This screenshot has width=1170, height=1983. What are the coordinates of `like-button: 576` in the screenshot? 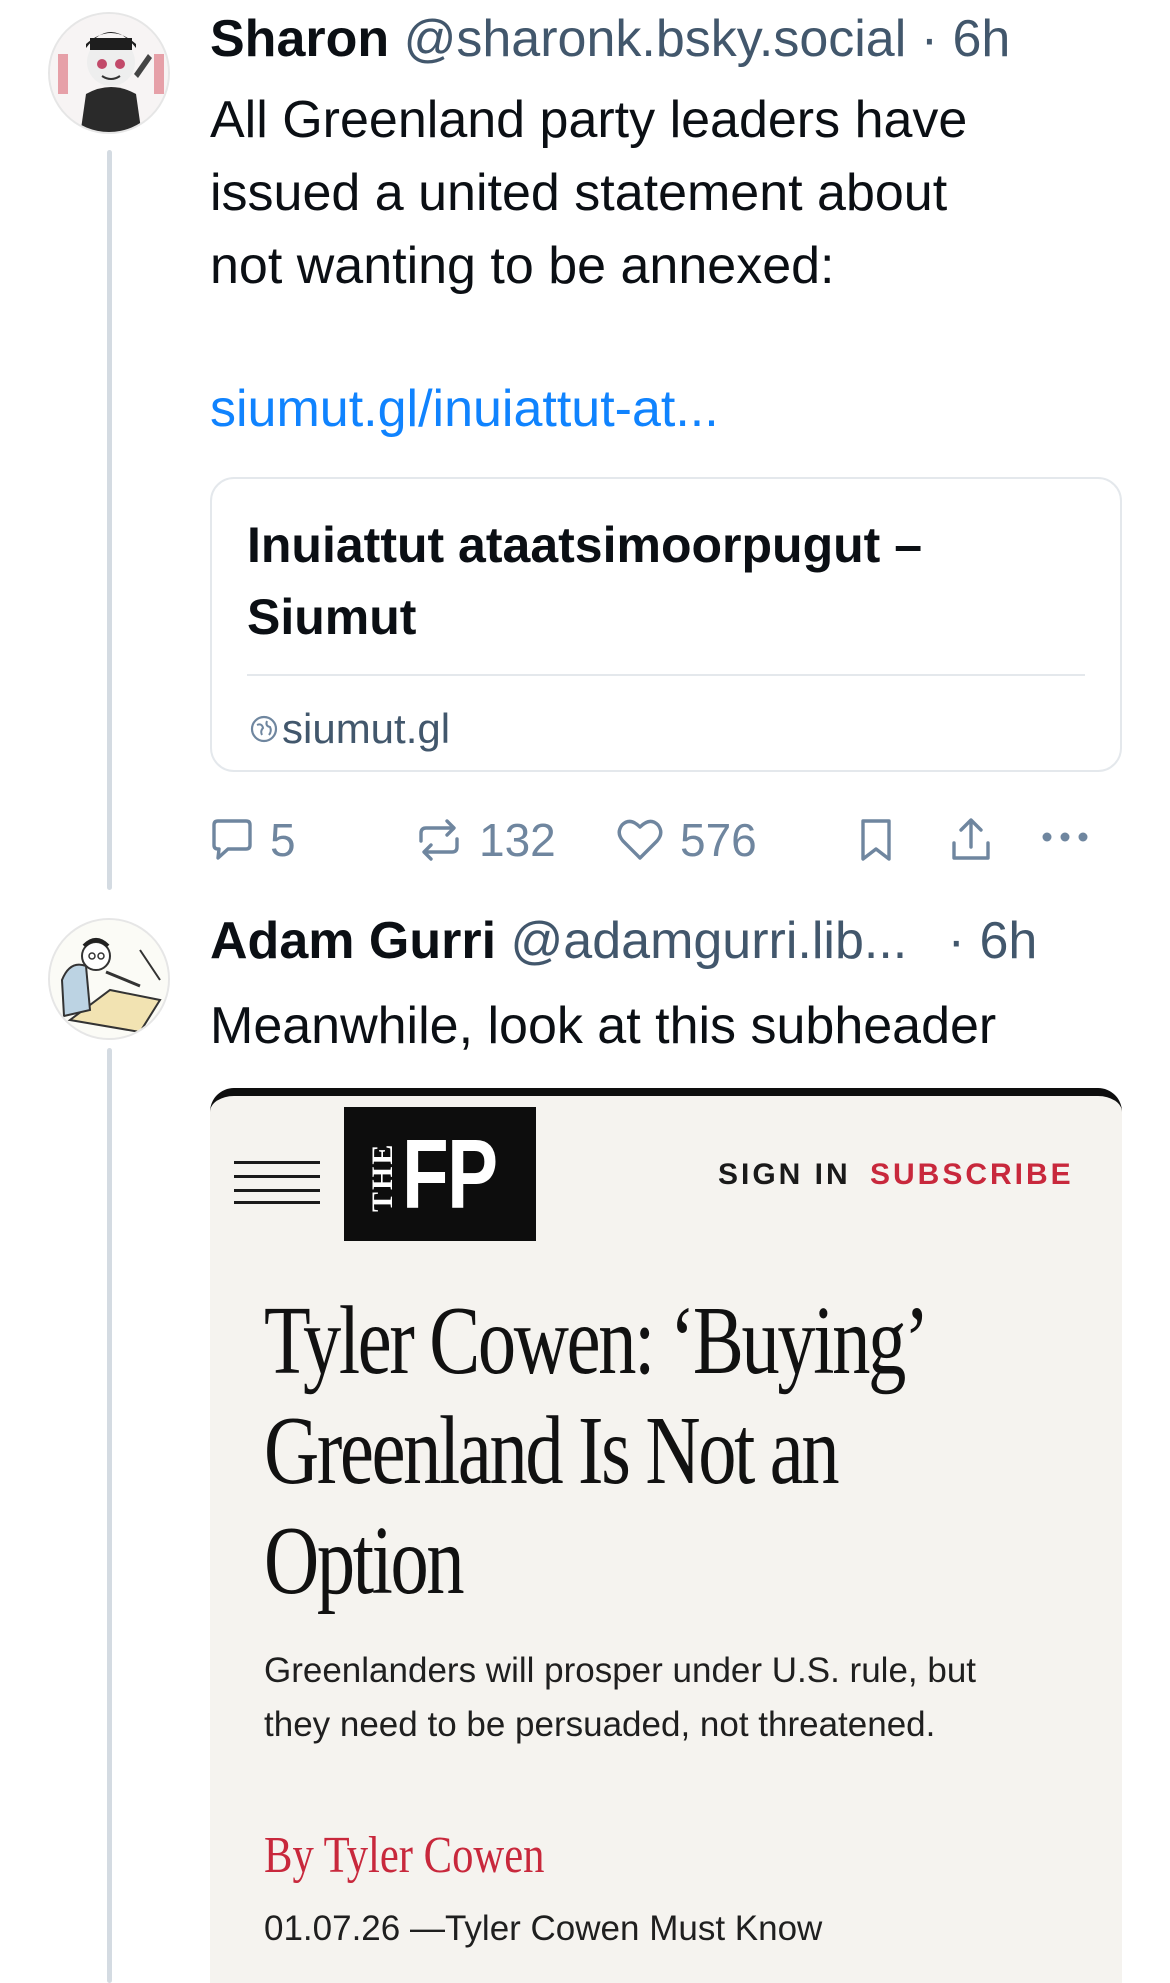 It's located at (685, 840).